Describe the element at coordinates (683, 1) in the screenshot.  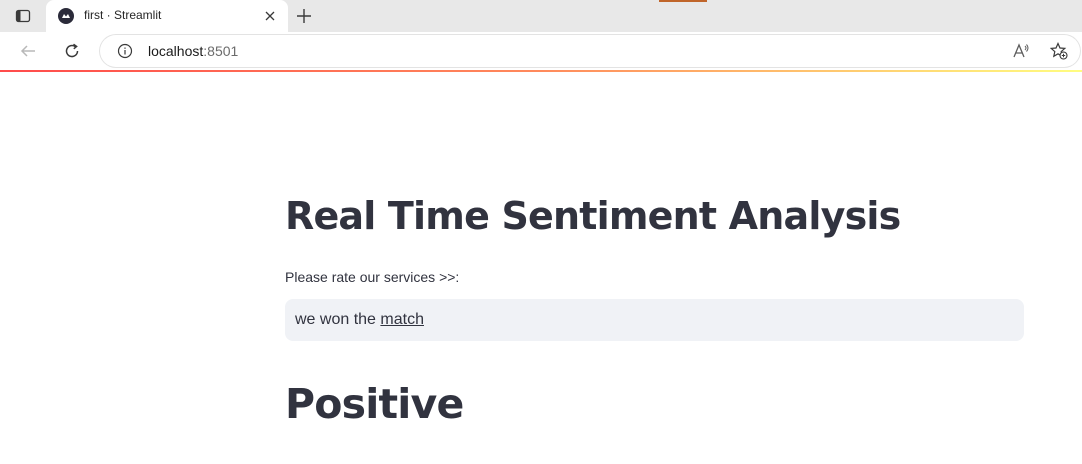
I see `tab-loading-indicator` at that location.